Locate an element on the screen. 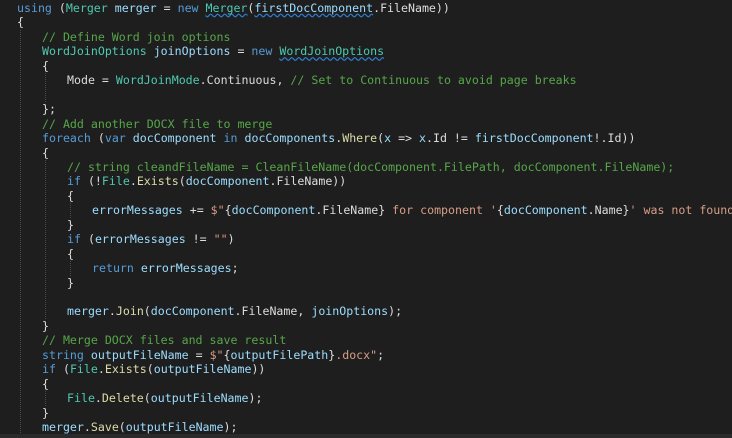  code-token: in is located at coordinates (230, 138).